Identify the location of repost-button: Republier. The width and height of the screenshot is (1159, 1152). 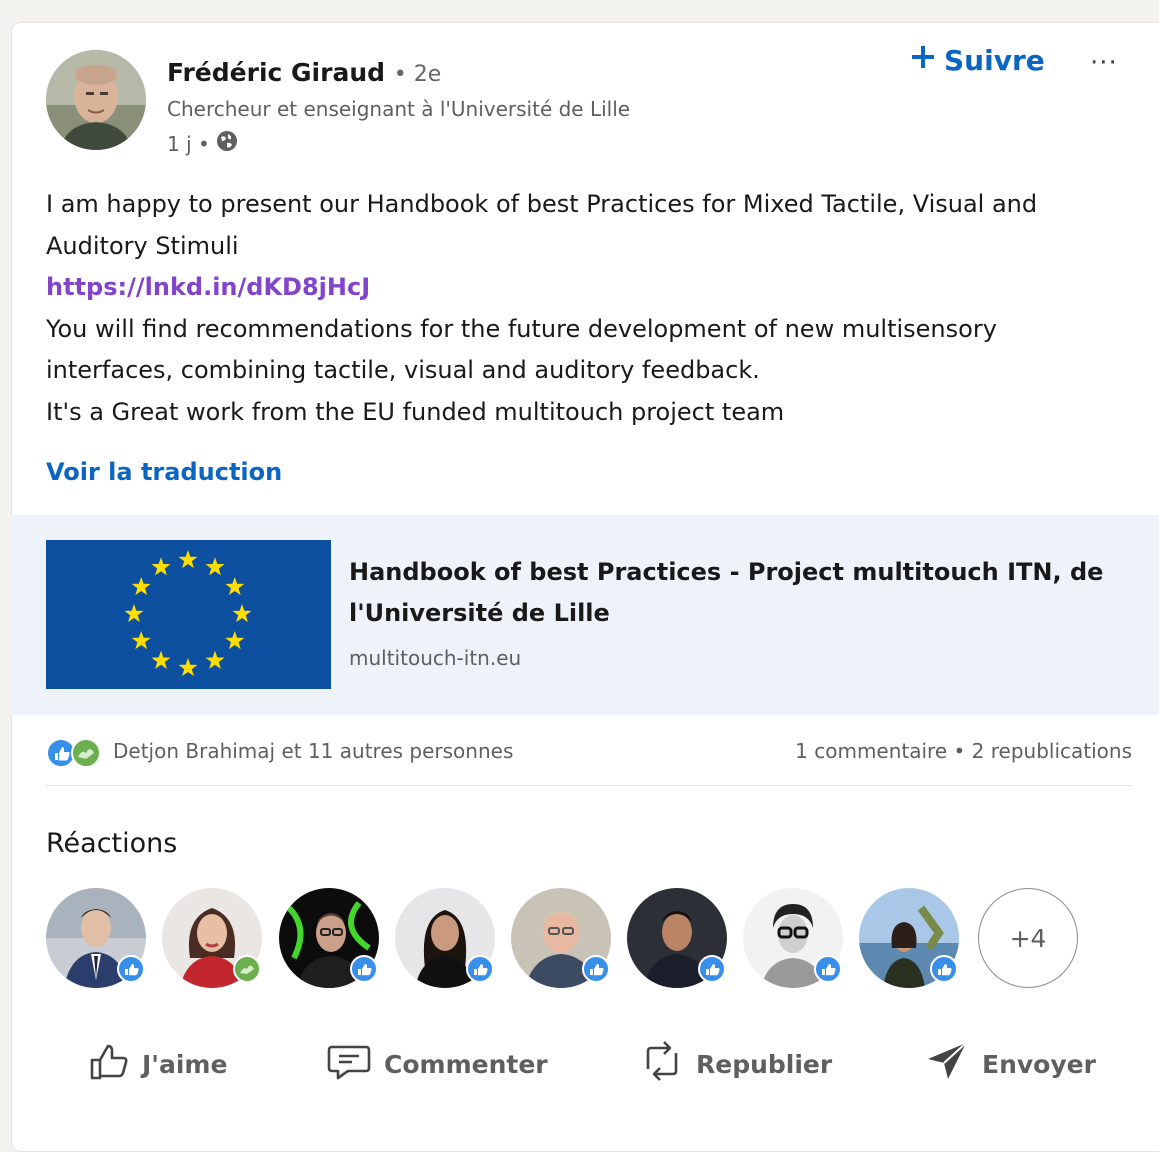
(736, 1064).